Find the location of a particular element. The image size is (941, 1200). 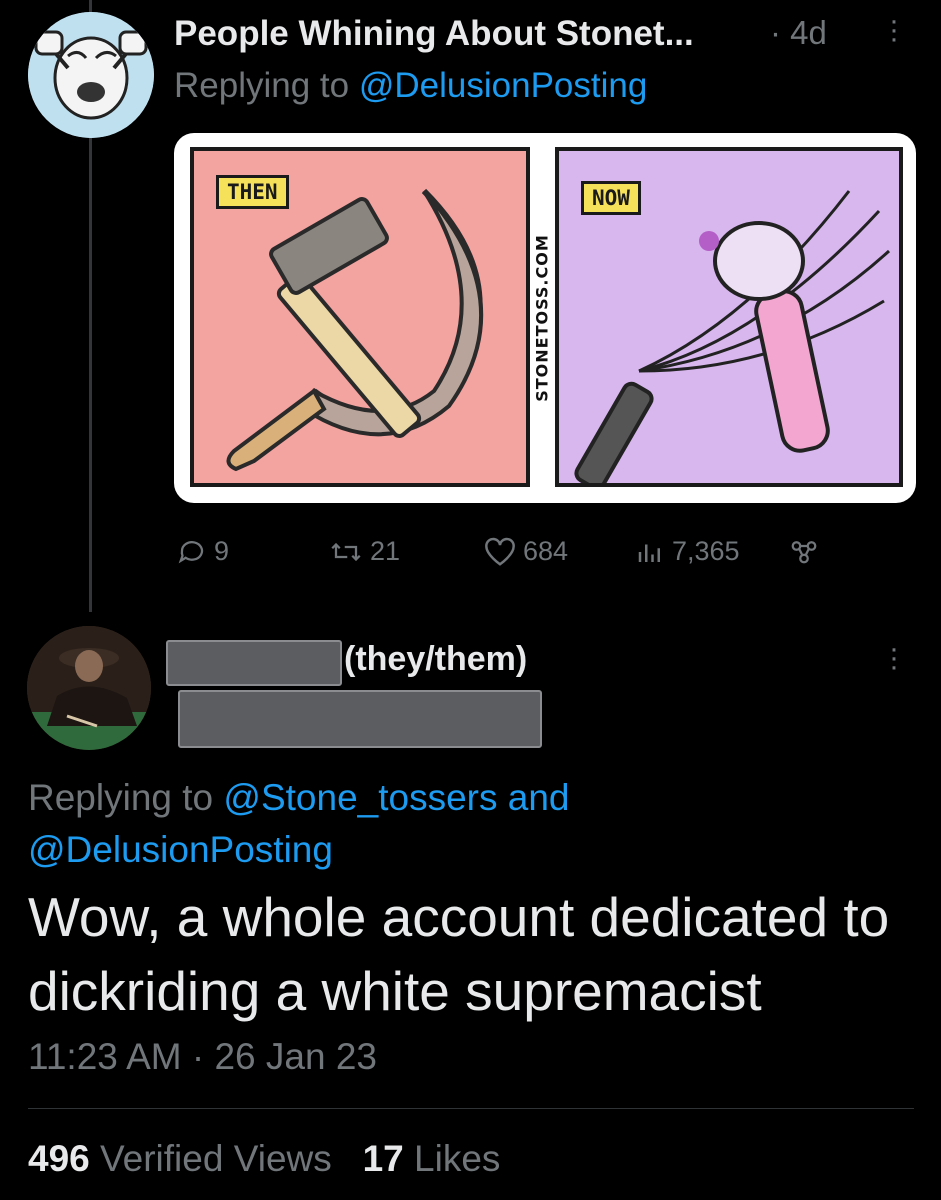

analytics-icon is located at coordinates (649, 553).